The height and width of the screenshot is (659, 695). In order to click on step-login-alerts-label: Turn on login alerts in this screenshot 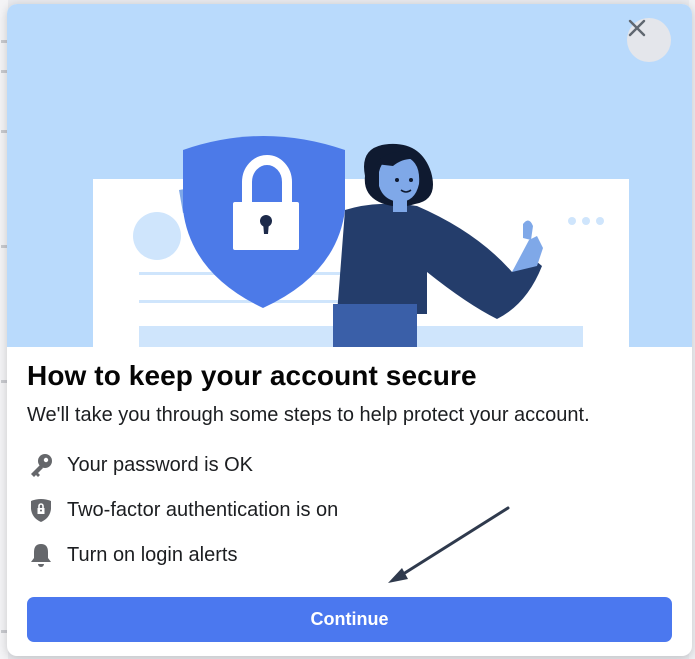, I will do `click(152, 554)`.